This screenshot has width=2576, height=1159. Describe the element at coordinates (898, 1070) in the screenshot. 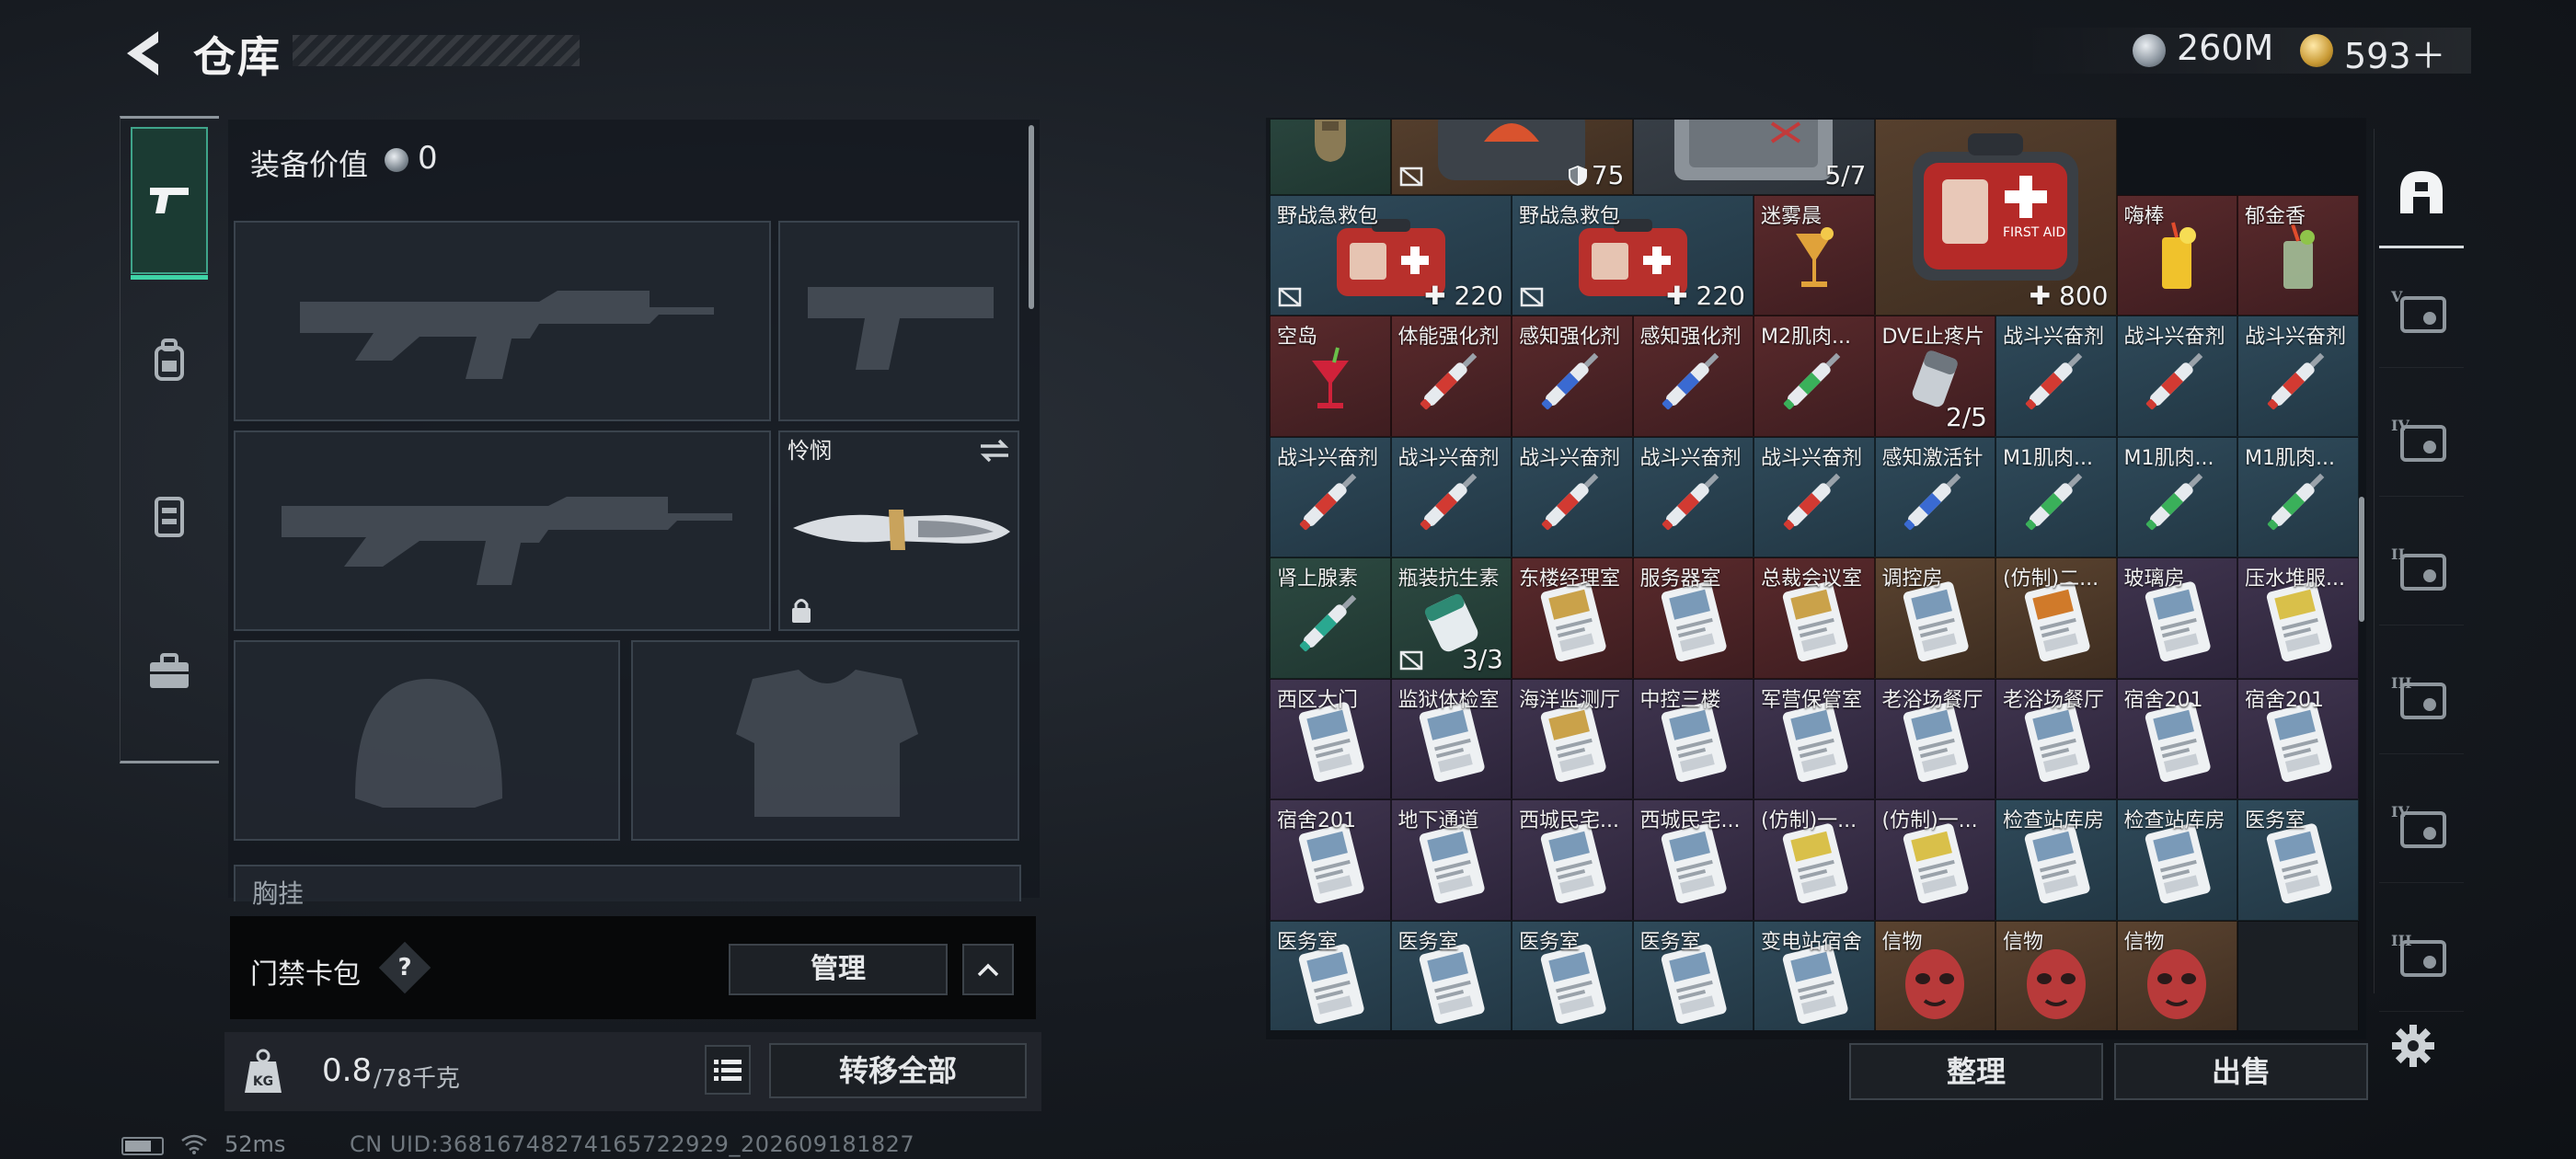

I see `transfer-all-button: 转移全部` at that location.